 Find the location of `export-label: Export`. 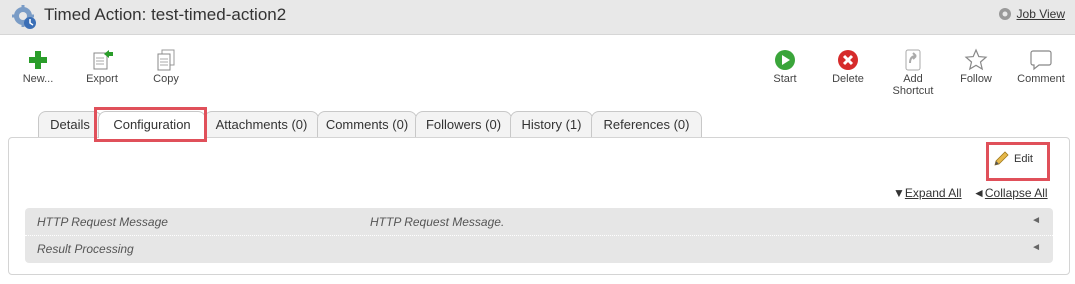

export-label: Export is located at coordinates (102, 79).